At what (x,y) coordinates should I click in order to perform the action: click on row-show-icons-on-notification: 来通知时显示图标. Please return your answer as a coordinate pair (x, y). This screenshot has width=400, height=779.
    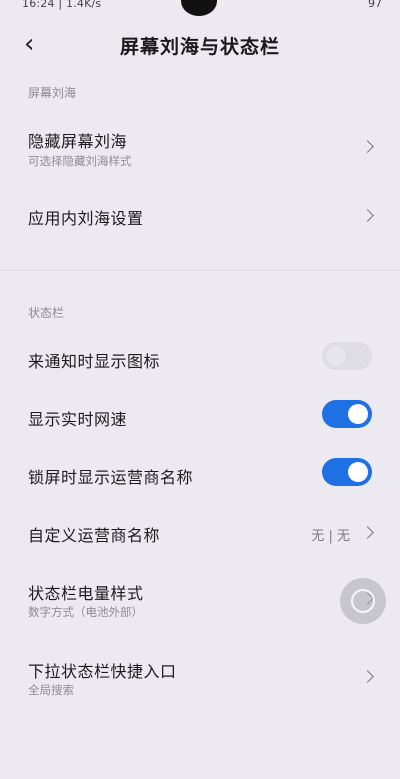
    Looking at the image, I should click on (200, 358).